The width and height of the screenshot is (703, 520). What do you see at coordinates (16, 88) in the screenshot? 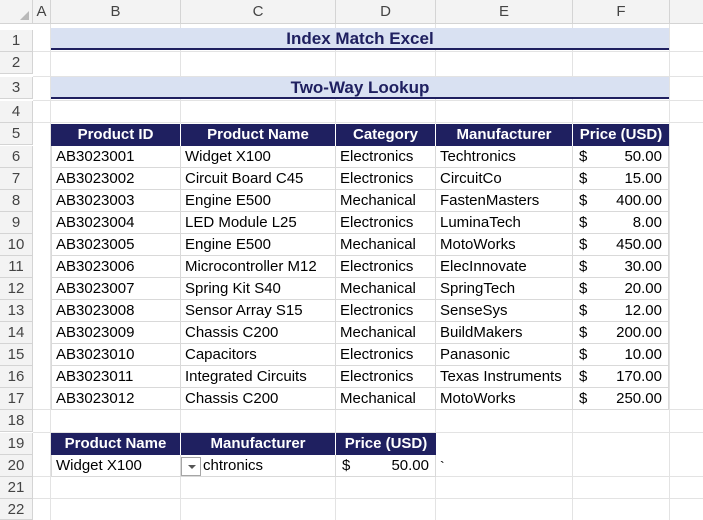
I see `row-header: 3` at bounding box center [16, 88].